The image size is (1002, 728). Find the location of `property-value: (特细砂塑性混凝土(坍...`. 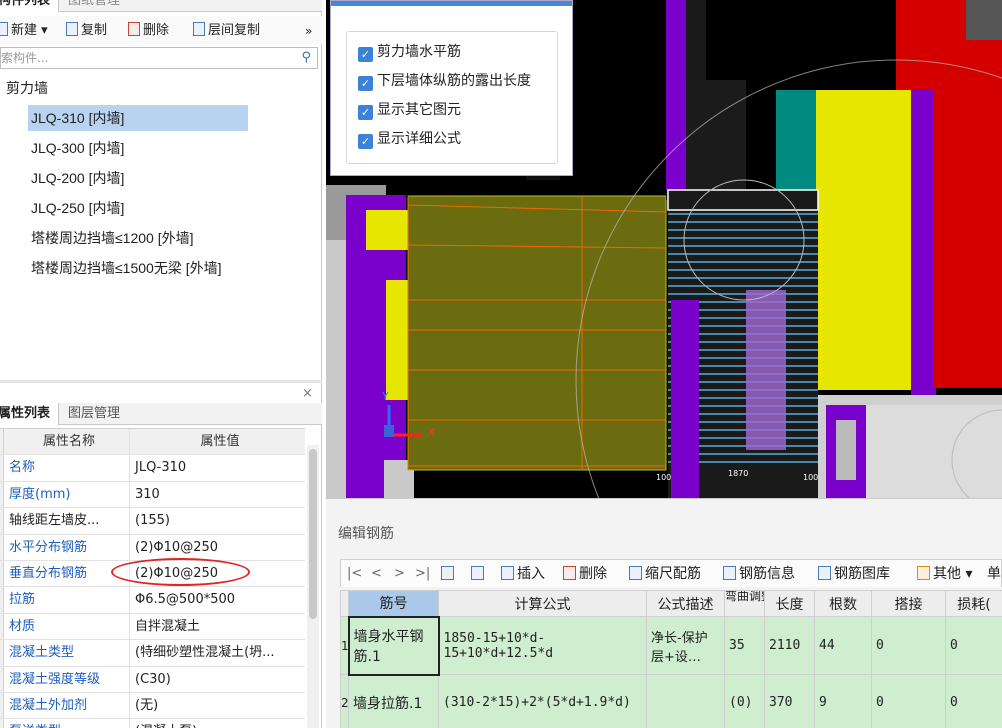

property-value: (特细砂塑性混凝土(坍... is located at coordinates (218, 652).